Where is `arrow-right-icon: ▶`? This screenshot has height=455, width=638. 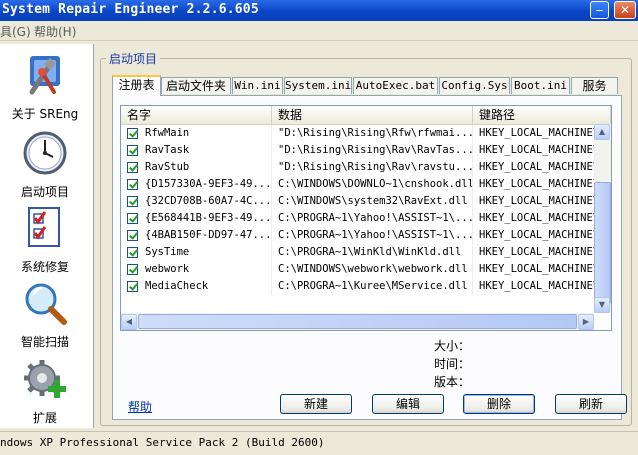
arrow-right-icon: ▶ is located at coordinates (586, 321).